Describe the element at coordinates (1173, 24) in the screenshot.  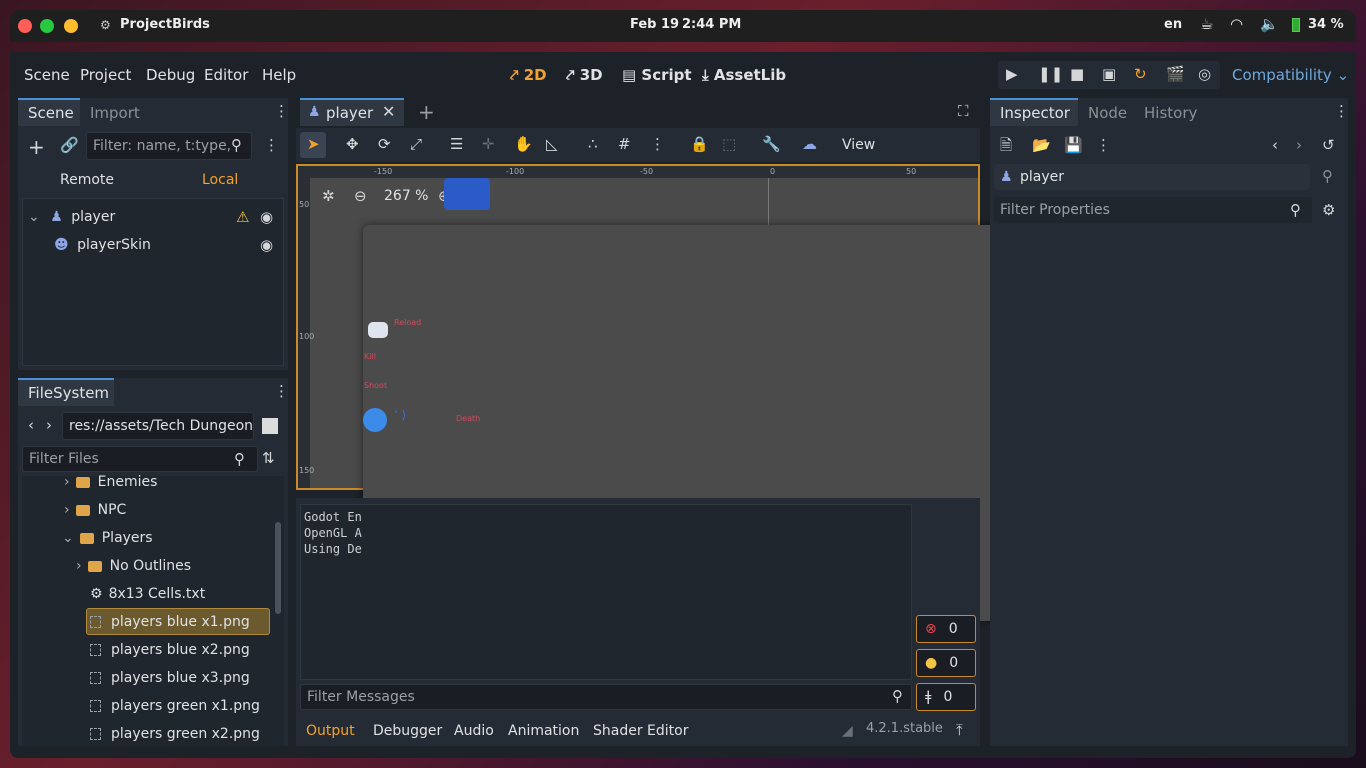
I see `keyboard-language: en` at that location.